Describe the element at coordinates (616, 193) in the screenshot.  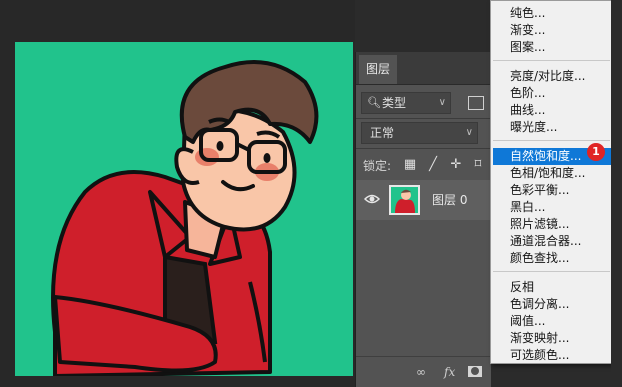
I see `window-edge` at that location.